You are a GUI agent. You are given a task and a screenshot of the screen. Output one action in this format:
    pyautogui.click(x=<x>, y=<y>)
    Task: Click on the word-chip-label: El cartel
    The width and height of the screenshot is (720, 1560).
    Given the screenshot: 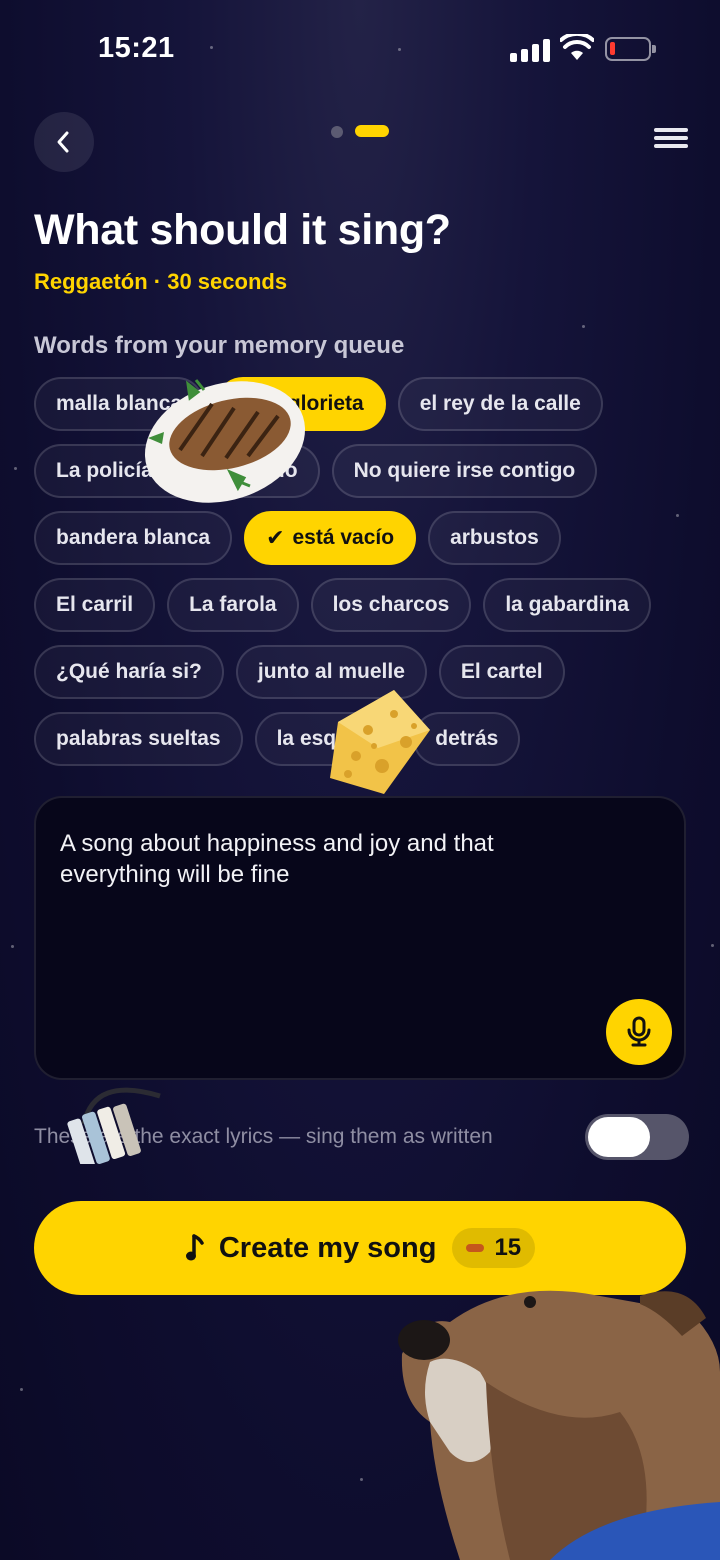 What is the action you would take?
    pyautogui.click(x=501, y=671)
    